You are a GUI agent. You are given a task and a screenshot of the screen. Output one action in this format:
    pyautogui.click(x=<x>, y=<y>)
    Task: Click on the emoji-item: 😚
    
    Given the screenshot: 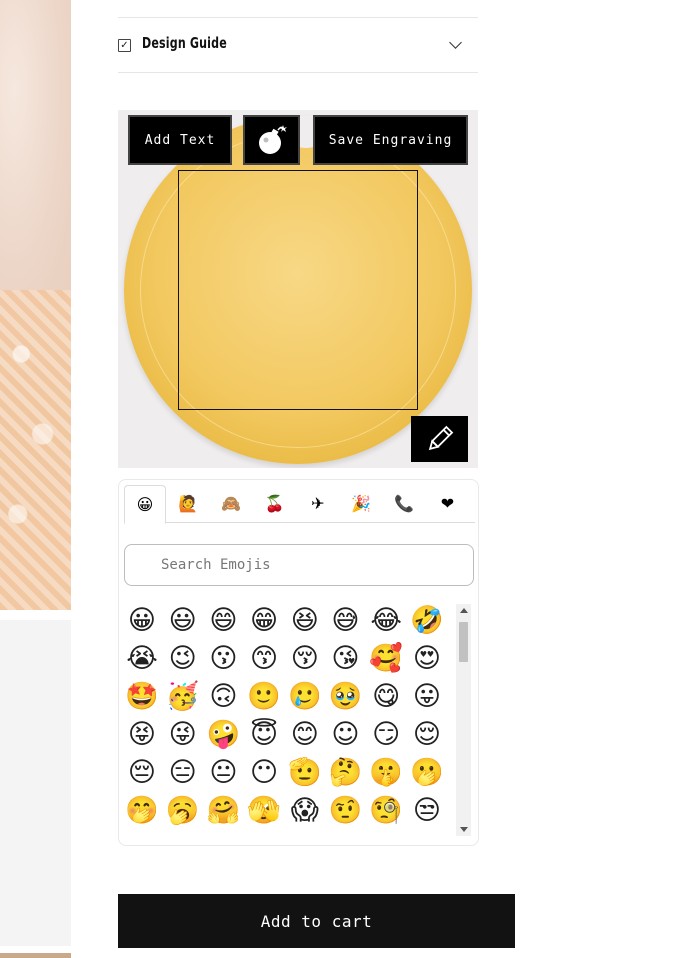 What is the action you would take?
    pyautogui.click(x=305, y=659)
    